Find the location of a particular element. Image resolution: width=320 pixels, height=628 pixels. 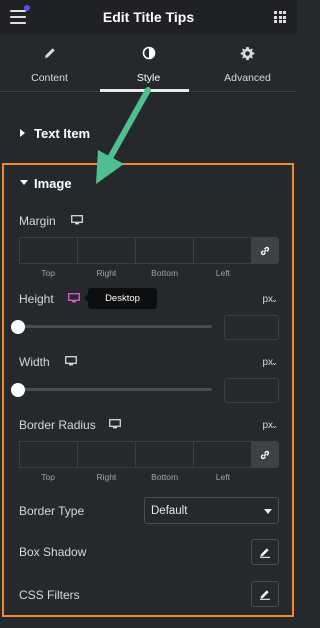

width-slider-handle is located at coordinates (18, 390).